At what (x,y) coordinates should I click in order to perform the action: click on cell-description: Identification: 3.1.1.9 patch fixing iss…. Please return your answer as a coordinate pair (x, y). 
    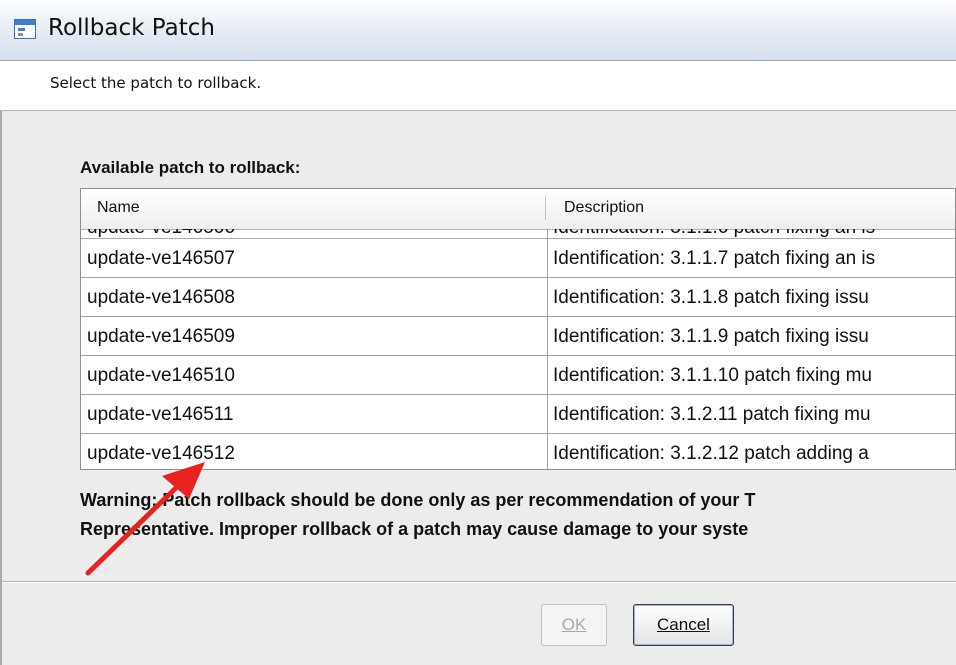
    Looking at the image, I should click on (711, 336).